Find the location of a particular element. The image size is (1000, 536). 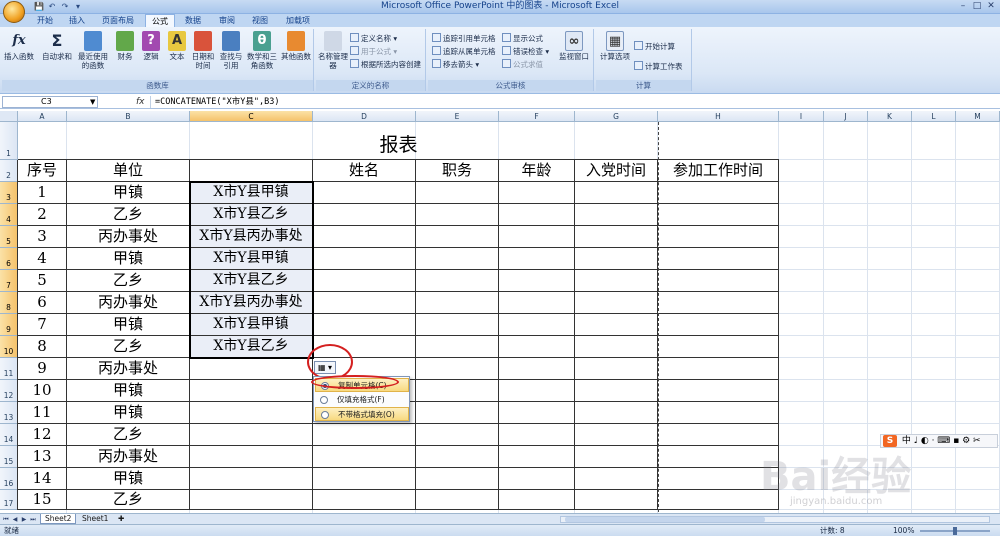

zoom-slider is located at coordinates (955, 531).